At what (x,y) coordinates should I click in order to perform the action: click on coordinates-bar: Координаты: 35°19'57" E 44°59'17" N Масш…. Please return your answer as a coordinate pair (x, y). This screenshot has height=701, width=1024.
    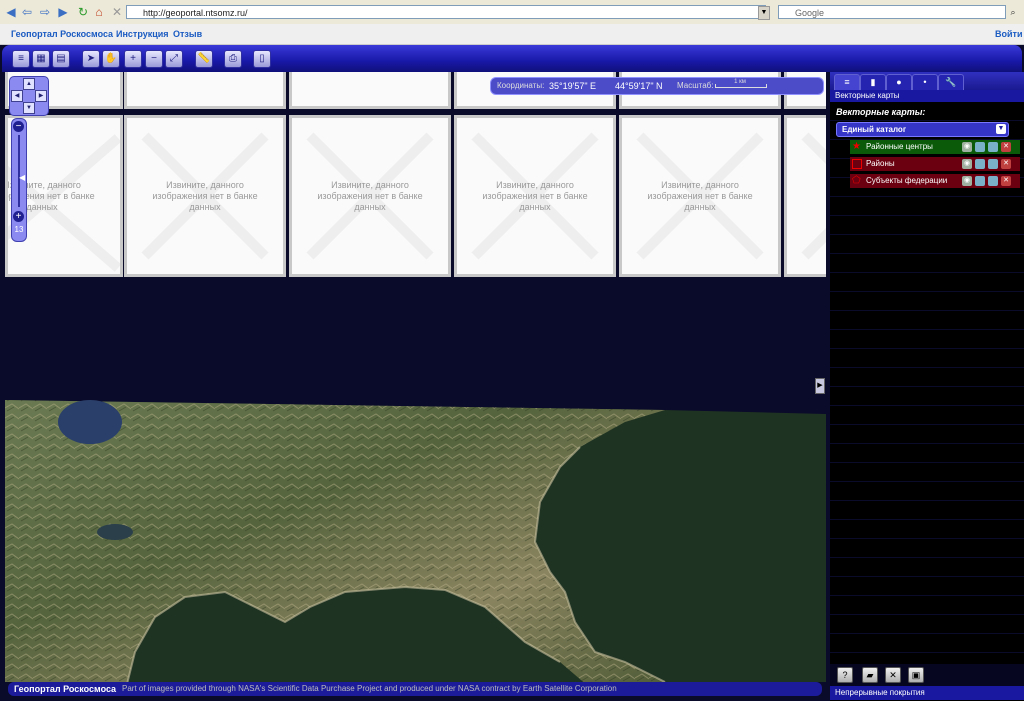
    Looking at the image, I should click on (657, 86).